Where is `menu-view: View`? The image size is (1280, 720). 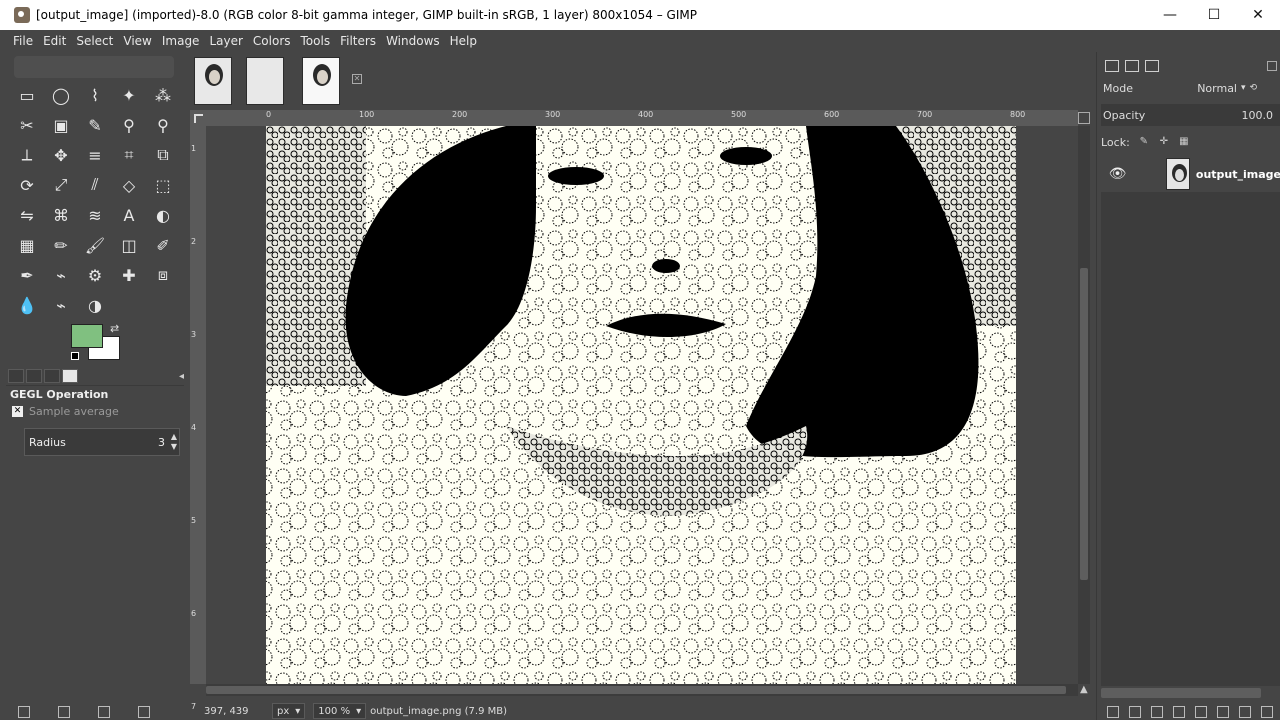
menu-view: View is located at coordinates (137, 41).